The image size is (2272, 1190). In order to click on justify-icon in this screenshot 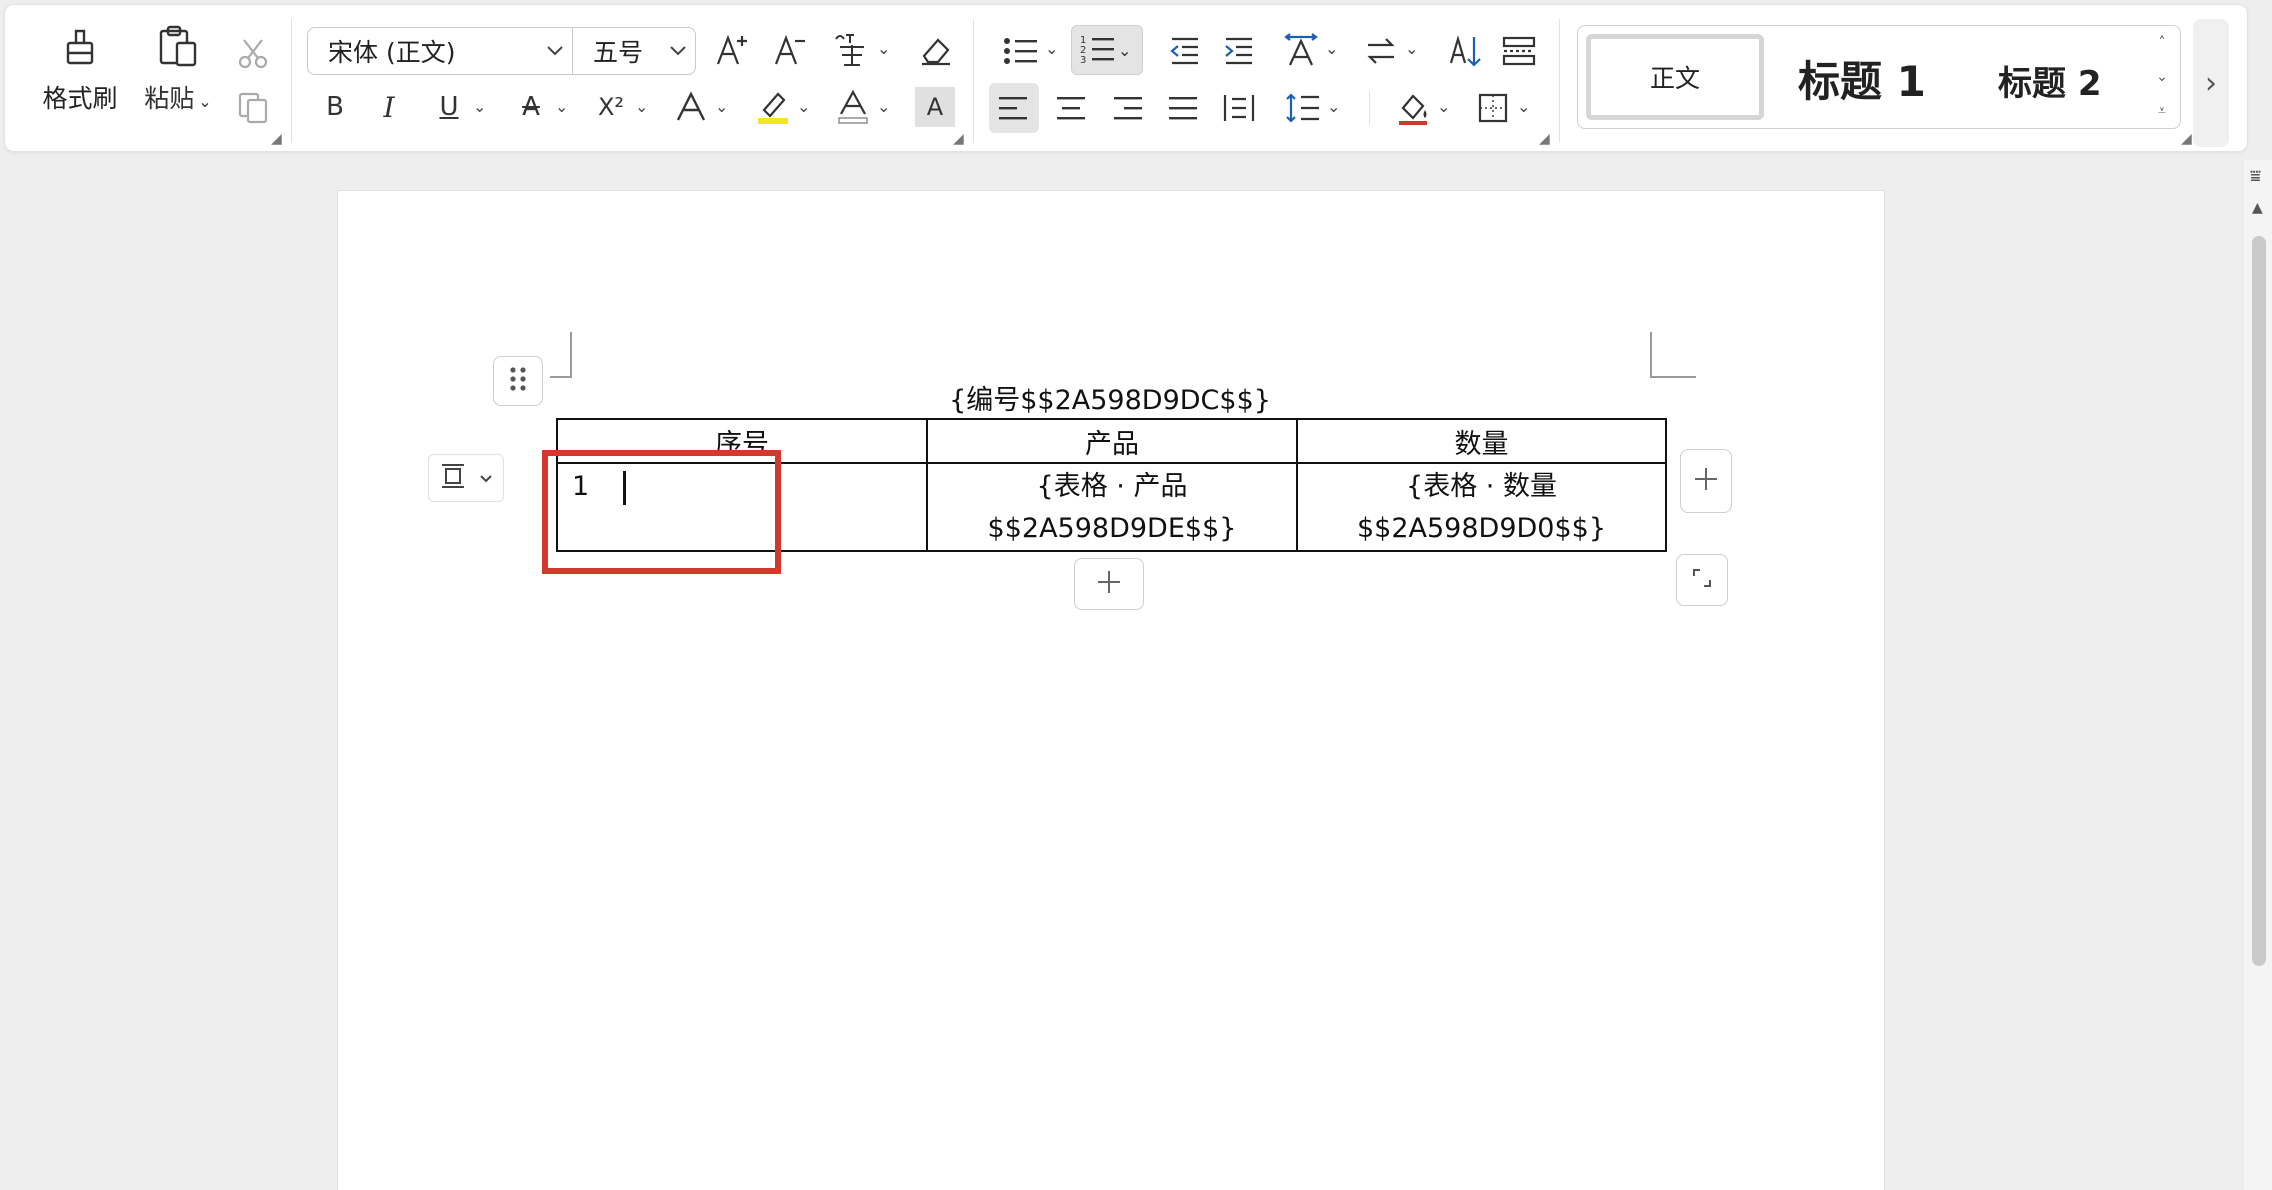, I will do `click(1183, 108)`.